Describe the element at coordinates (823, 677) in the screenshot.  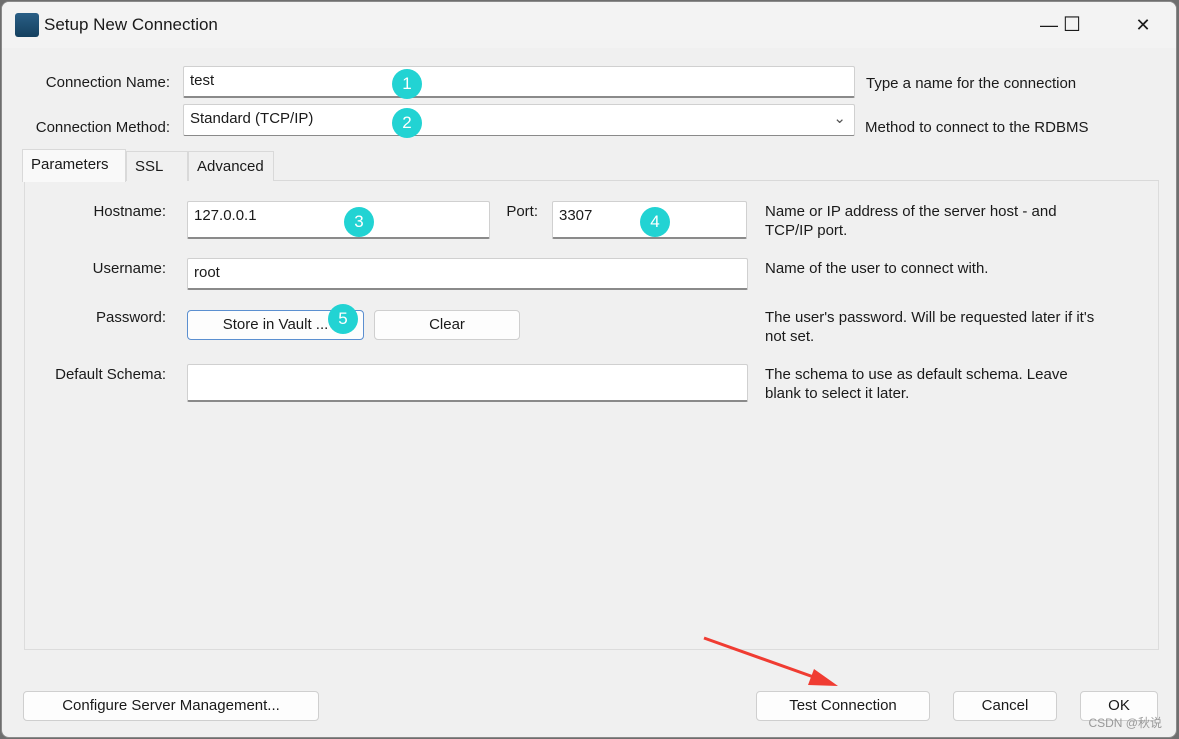
I see `arrow-head` at that location.